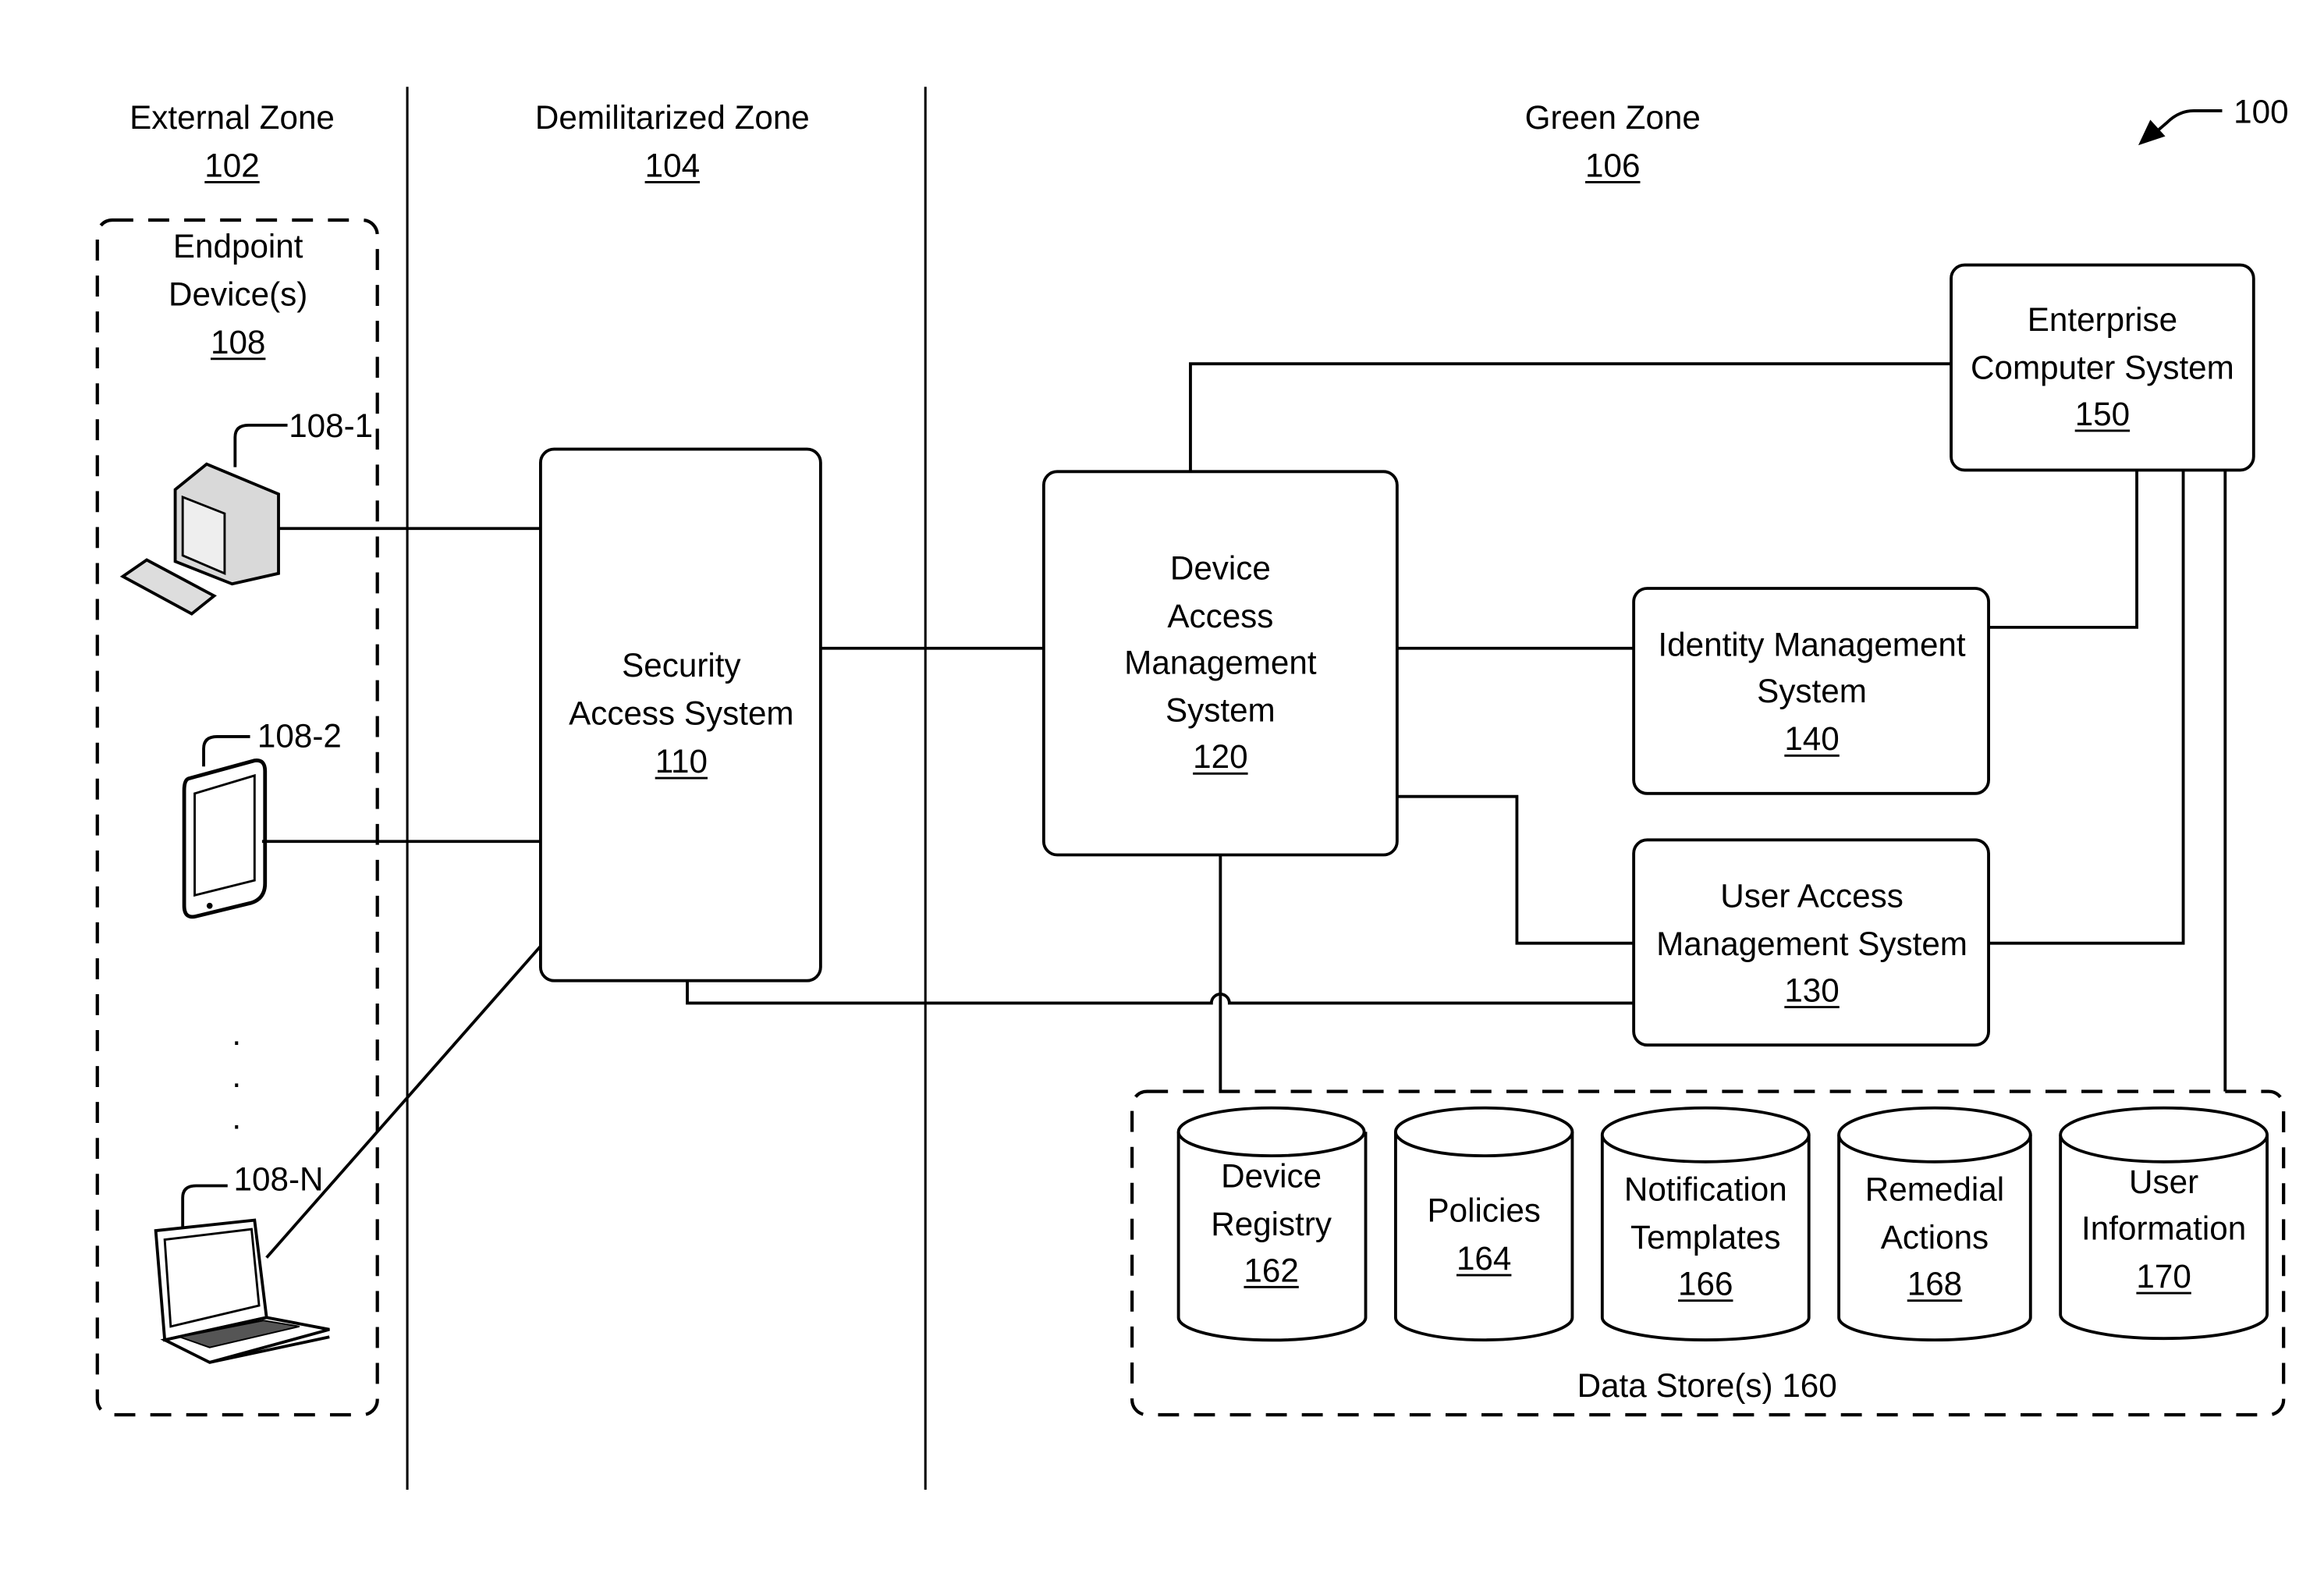 The height and width of the screenshot is (1581, 2324). I want to click on desktop-computer-icon, so click(203, 519).